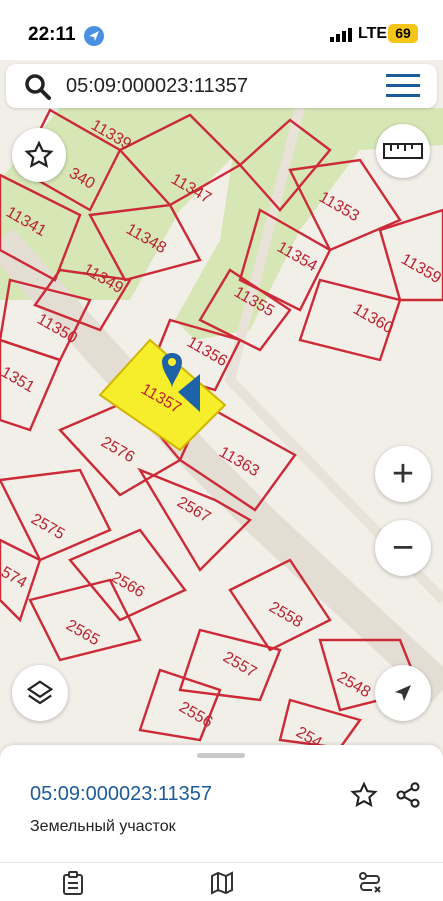  I want to click on parcel-code: 05:09:000023:11357, so click(121, 794).